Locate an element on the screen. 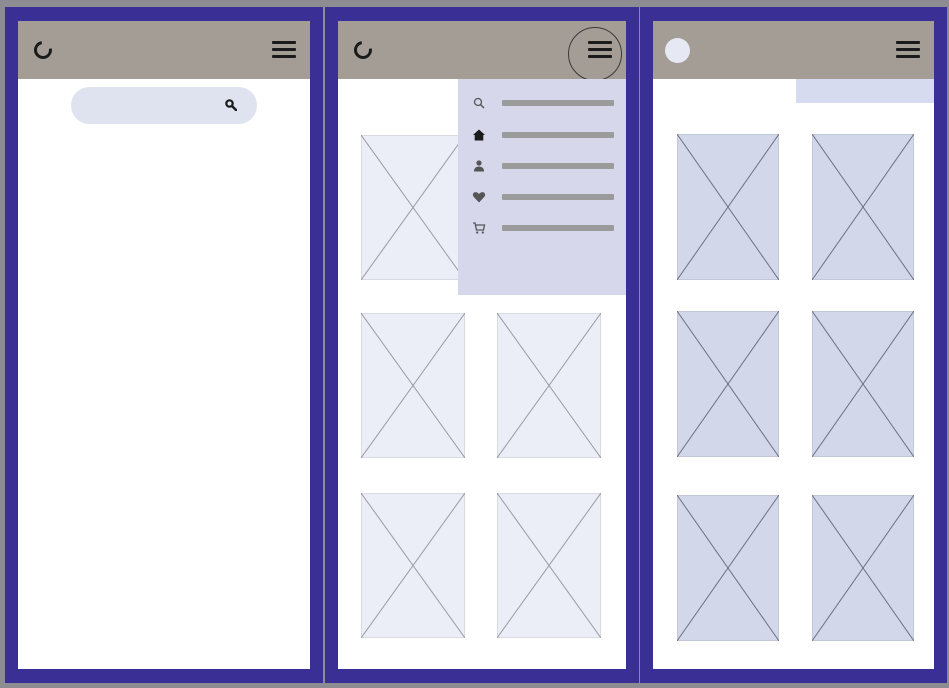  search-bar is located at coordinates (164, 105).